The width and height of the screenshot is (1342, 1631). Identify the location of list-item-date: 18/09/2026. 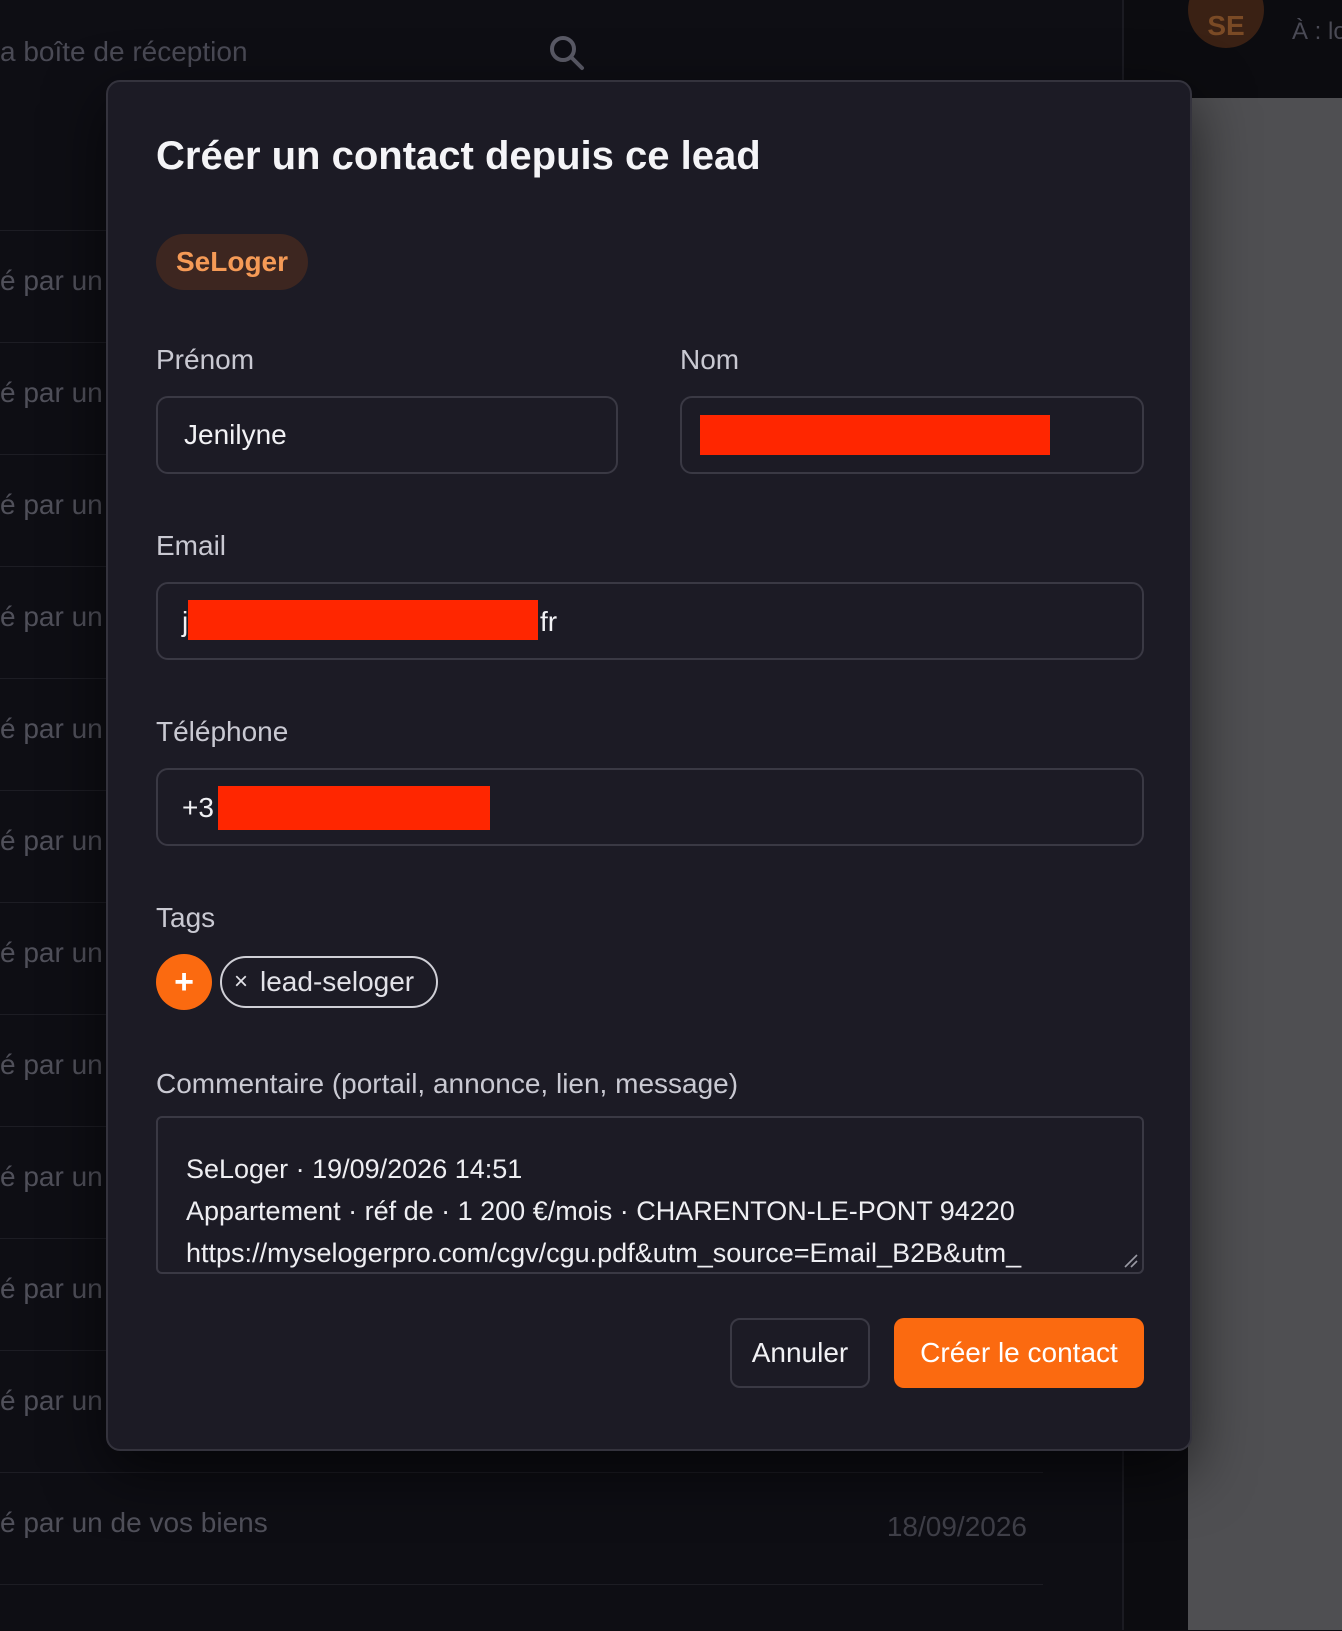
(956, 1526).